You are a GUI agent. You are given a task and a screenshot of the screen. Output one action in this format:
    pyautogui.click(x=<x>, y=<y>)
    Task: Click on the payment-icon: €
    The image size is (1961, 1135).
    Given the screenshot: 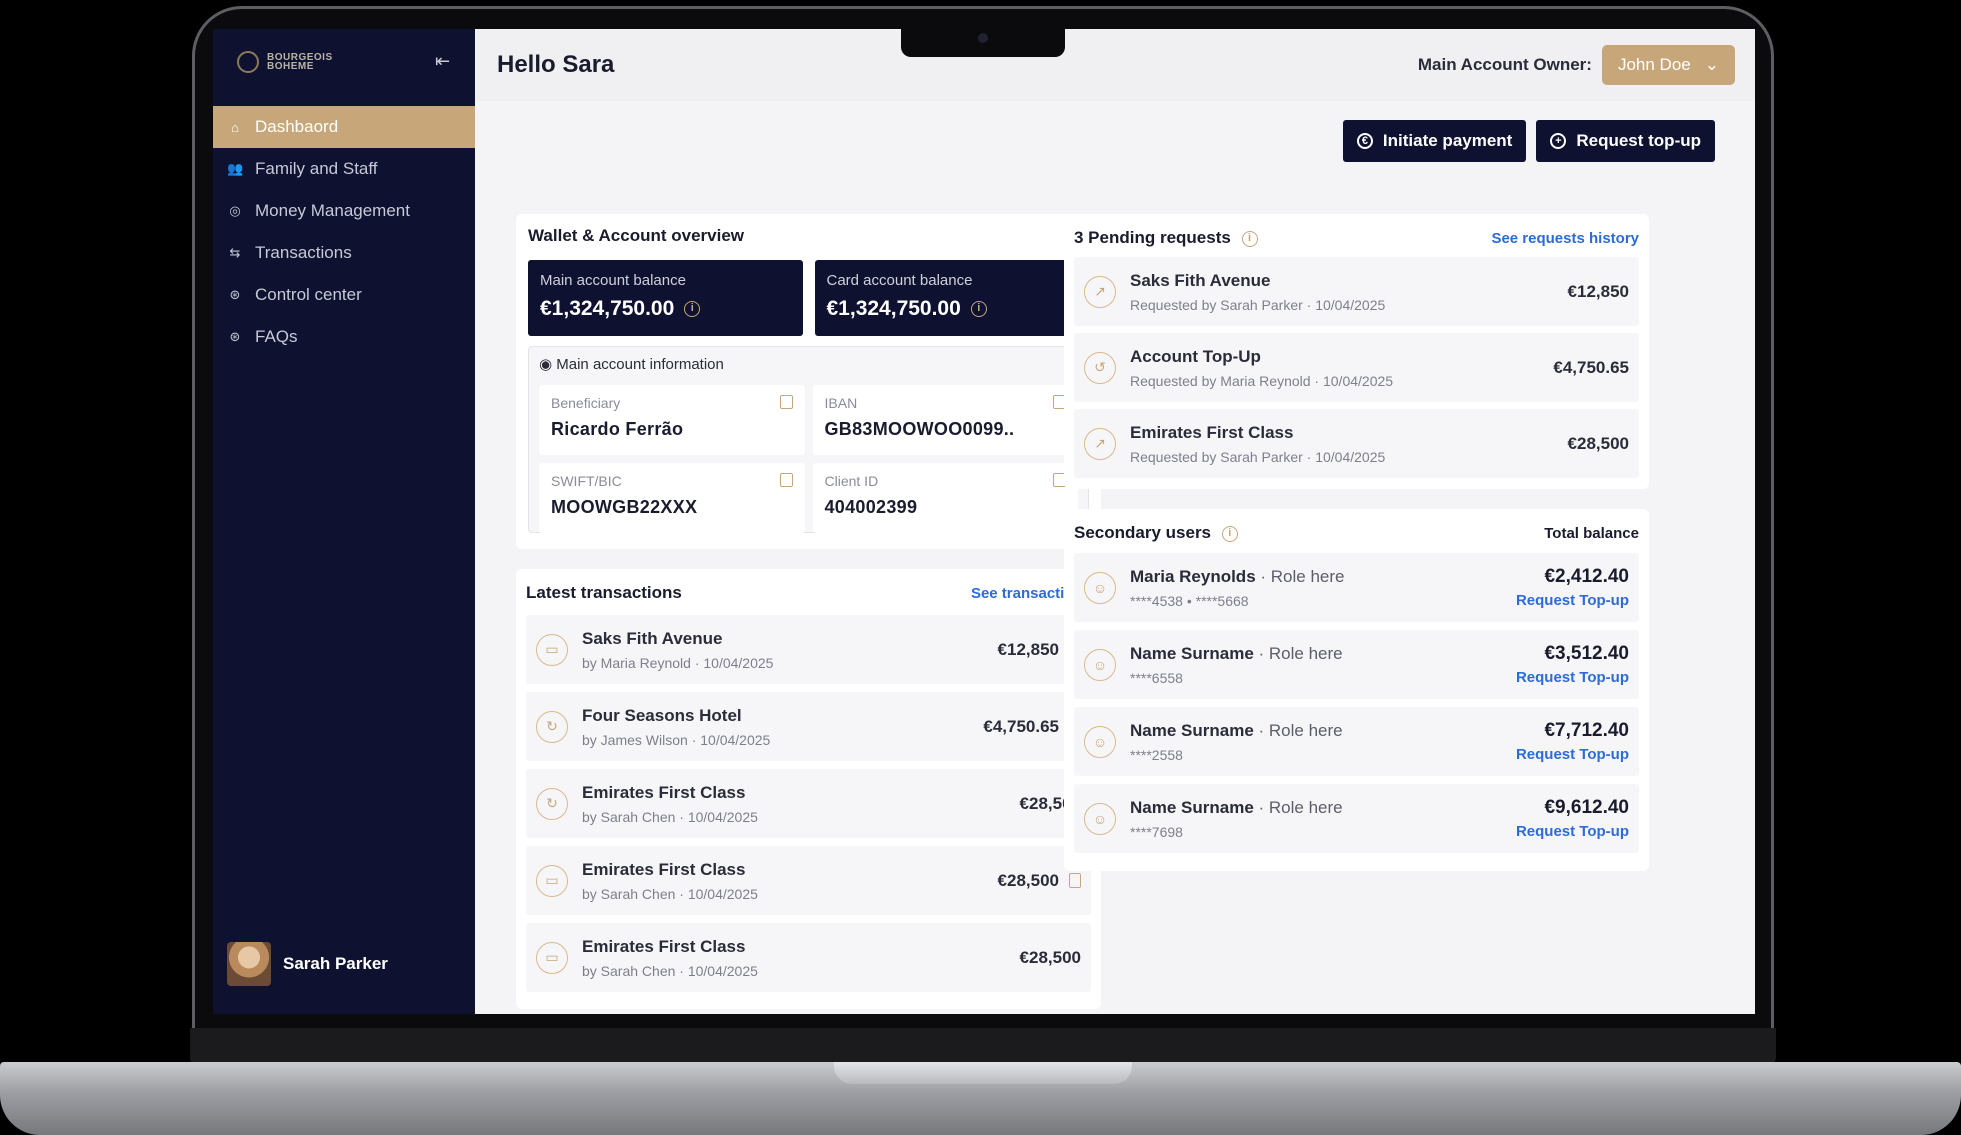 What is the action you would take?
    pyautogui.click(x=1364, y=141)
    